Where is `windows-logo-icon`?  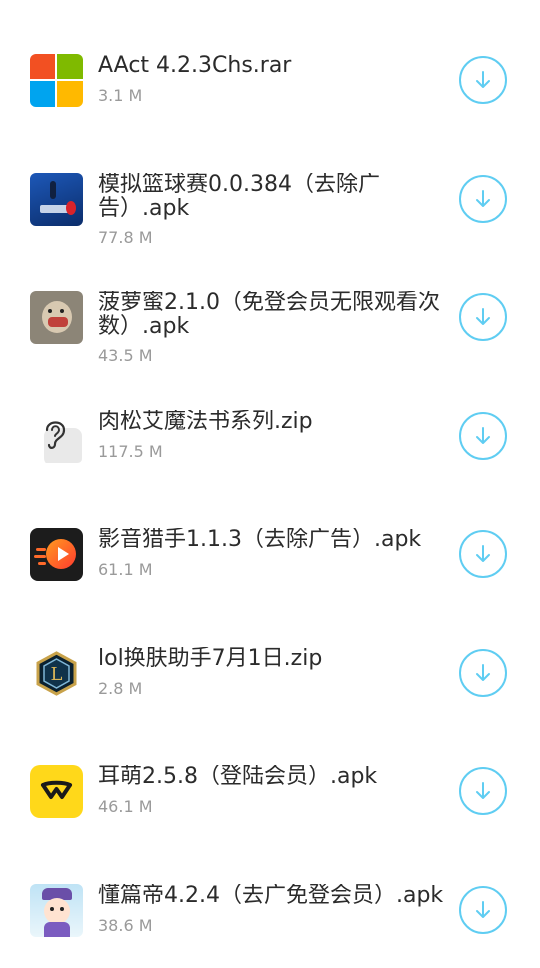 windows-logo-icon is located at coordinates (56, 80).